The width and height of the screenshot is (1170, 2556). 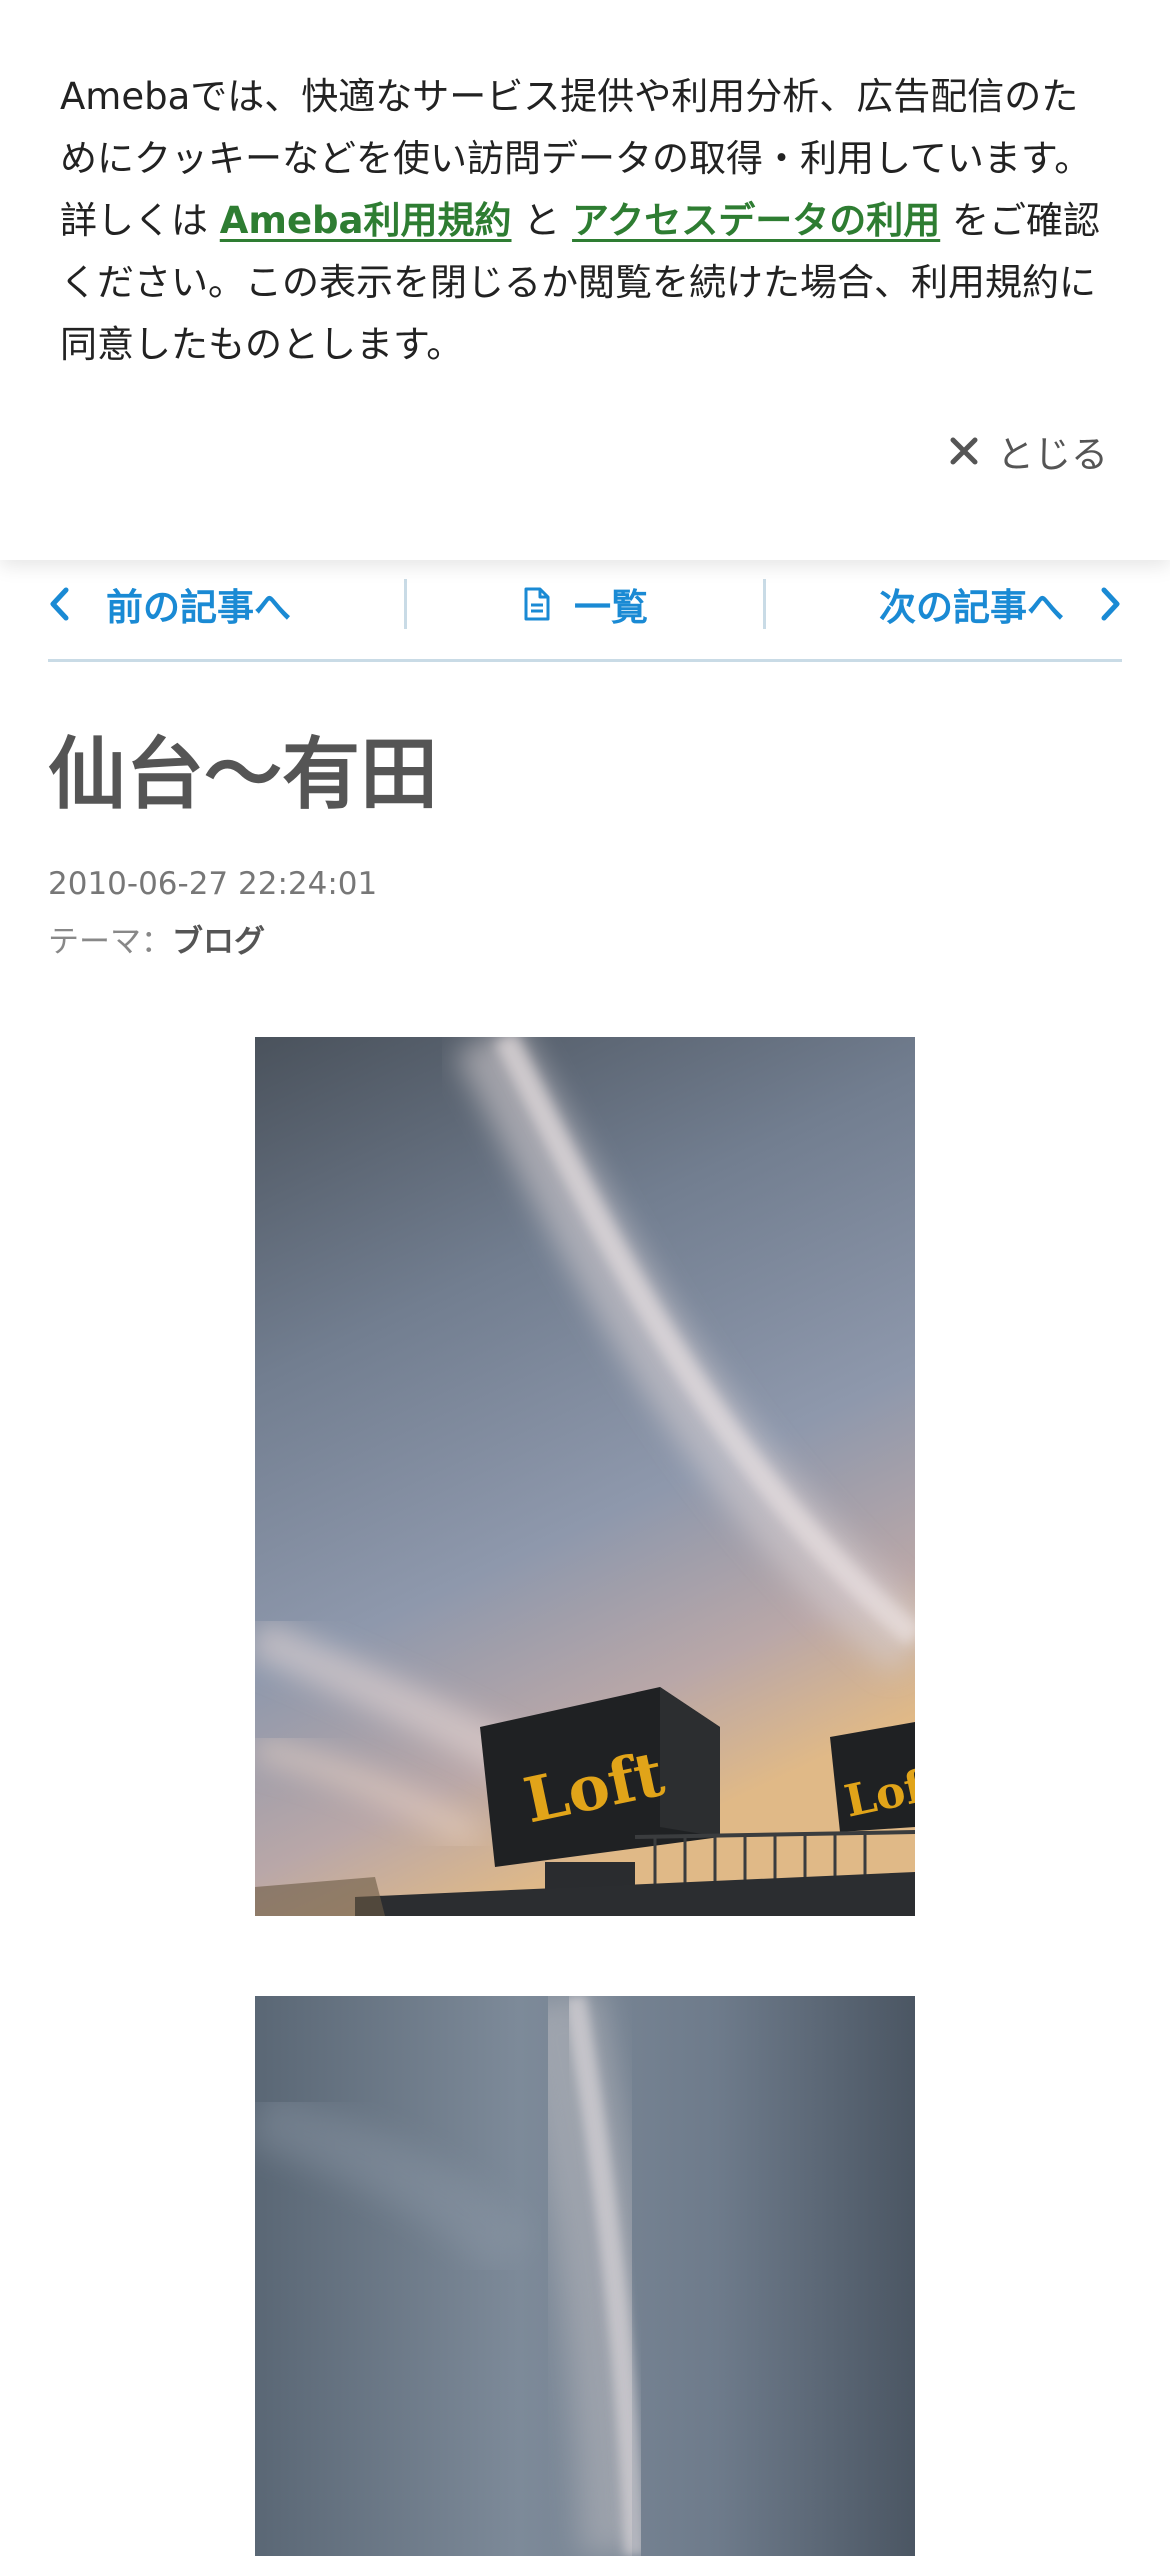 What do you see at coordinates (218, 942) in the screenshot?
I see `theme-link: ブログ` at bounding box center [218, 942].